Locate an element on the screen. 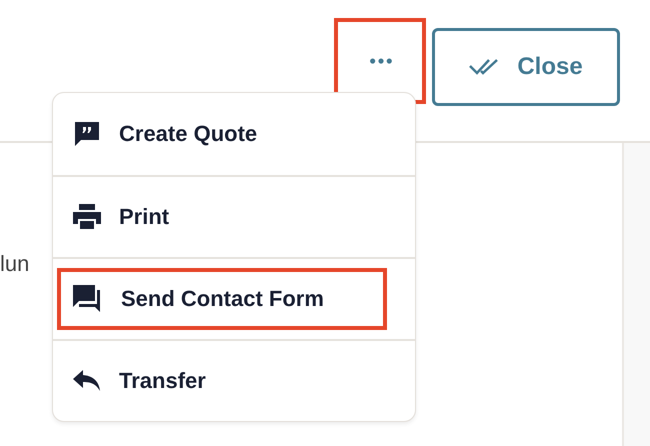 The image size is (650, 446). close-button: Close is located at coordinates (526, 67).